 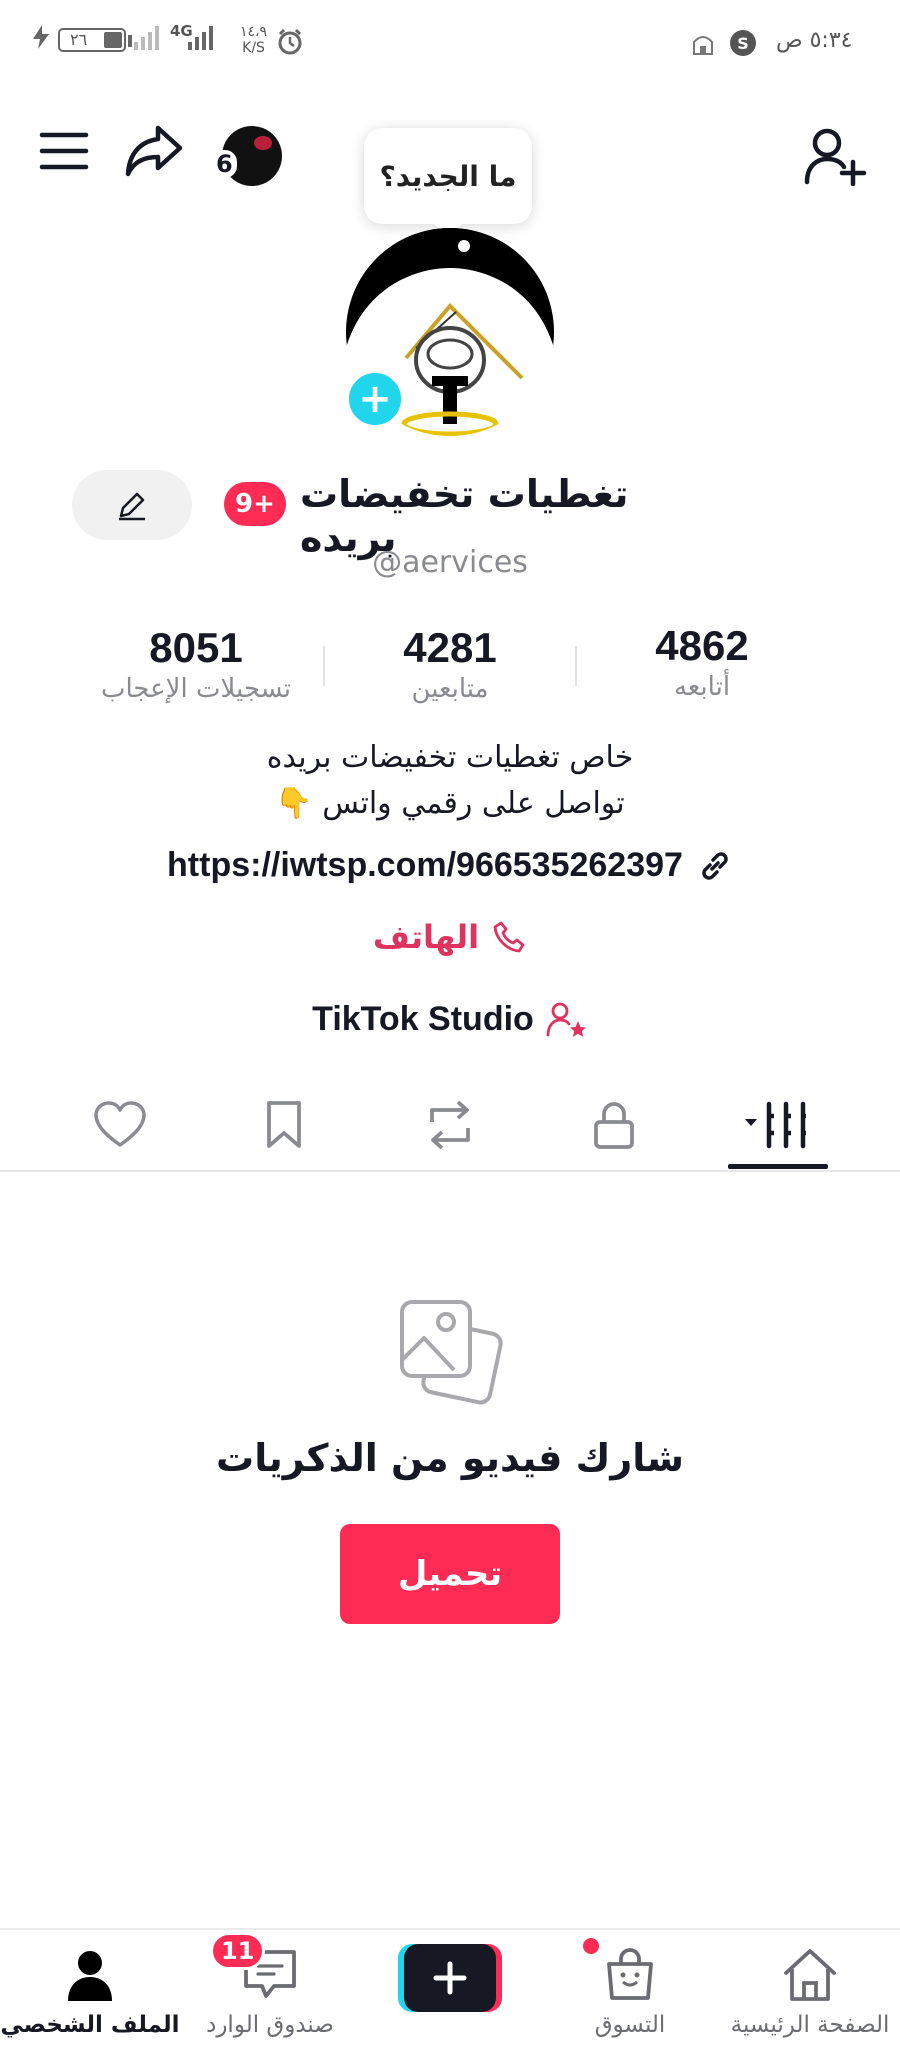 I want to click on likes-stat: 8051 تسجيلات الإعجاب, so click(x=196, y=664).